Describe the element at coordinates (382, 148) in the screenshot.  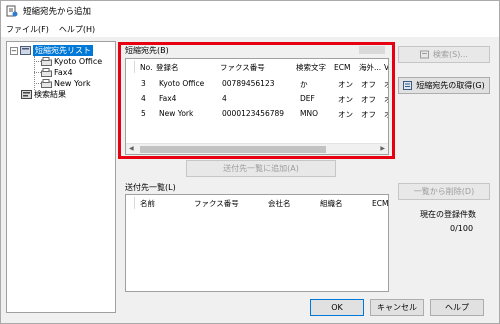
I see `scroll-right-icon: ▶` at that location.